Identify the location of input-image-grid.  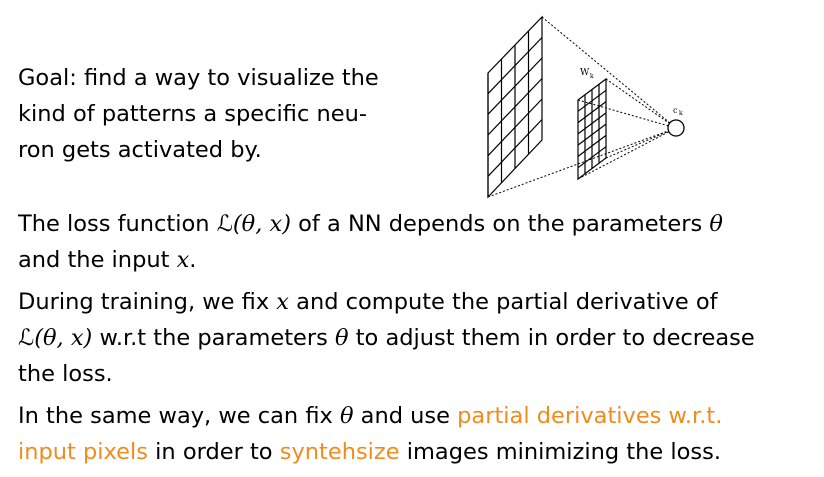
(515, 107).